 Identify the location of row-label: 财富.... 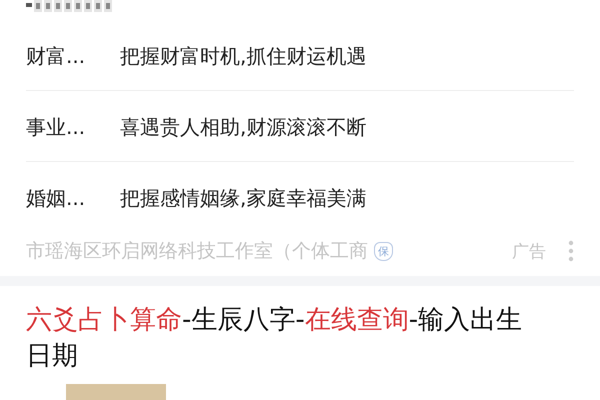
(73, 56).